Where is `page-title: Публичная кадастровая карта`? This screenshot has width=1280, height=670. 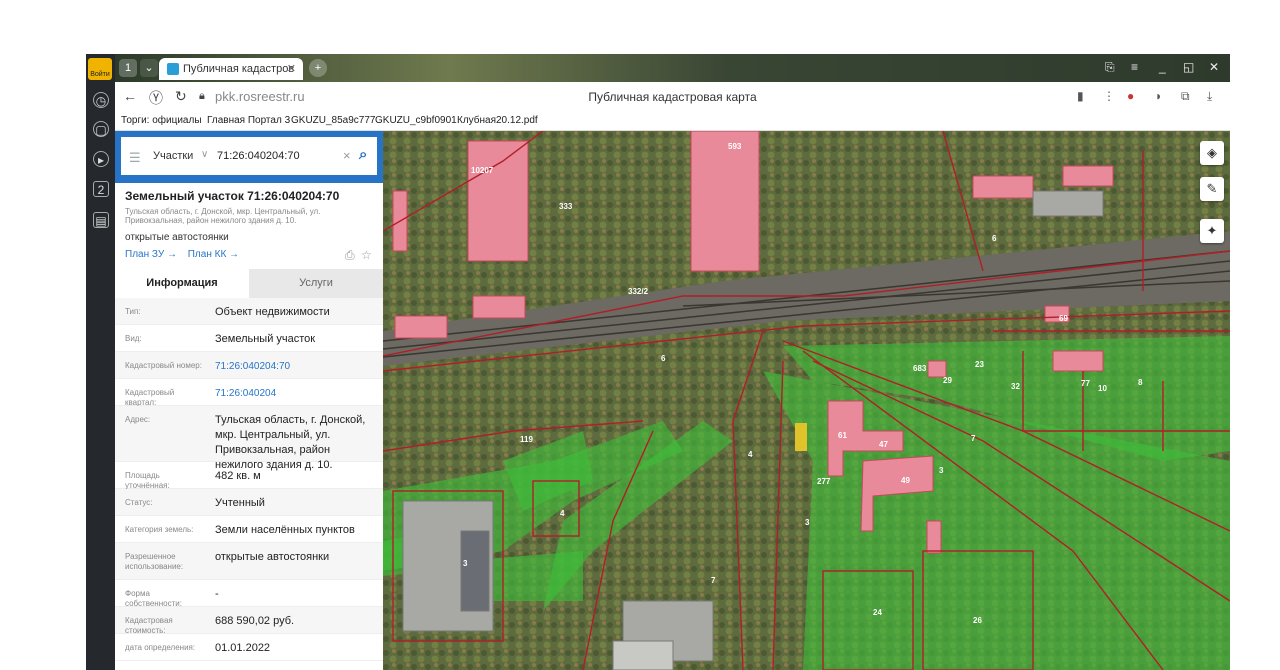
page-title: Публичная кадастровая карта is located at coordinates (672, 97).